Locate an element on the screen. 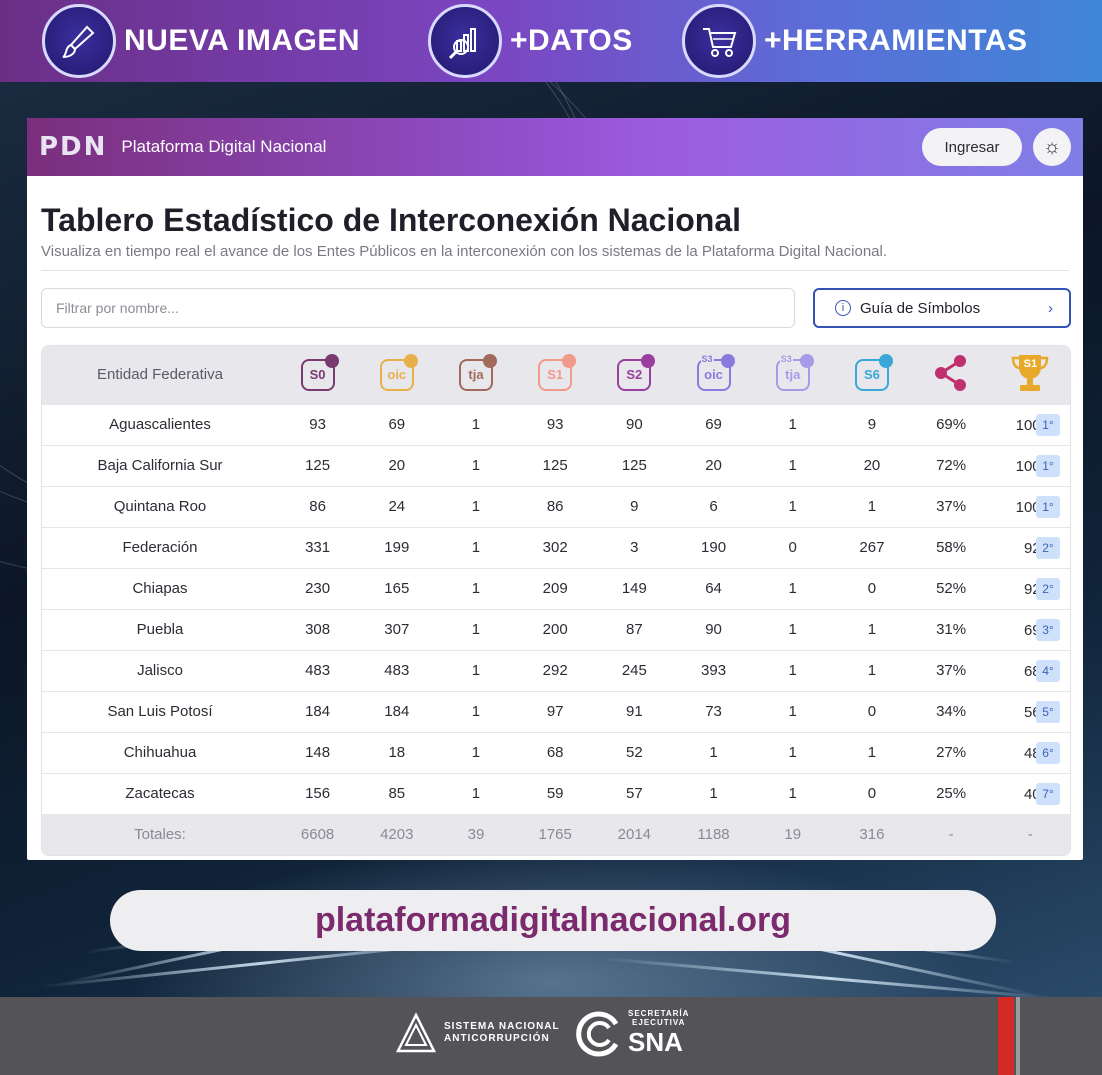 The image size is (1102, 1075). sun-icon: ☼ is located at coordinates (1052, 146).